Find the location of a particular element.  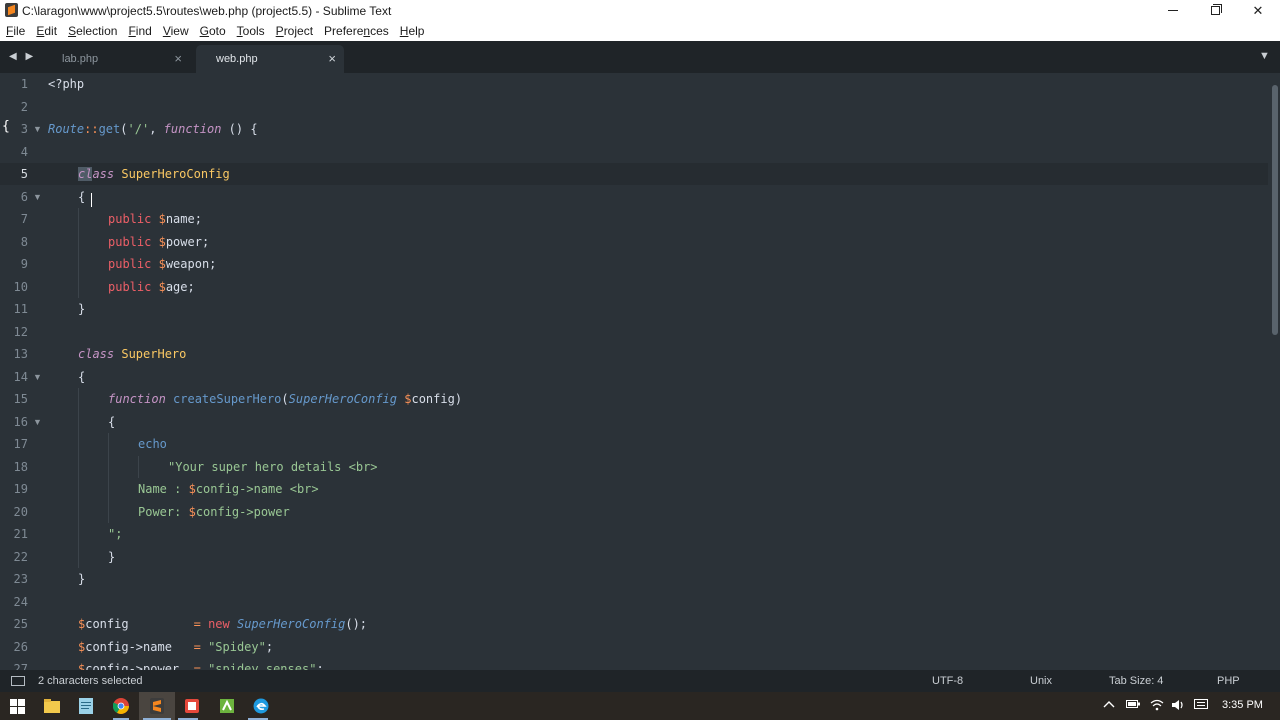

line-number: 16 is located at coordinates (20, 421).